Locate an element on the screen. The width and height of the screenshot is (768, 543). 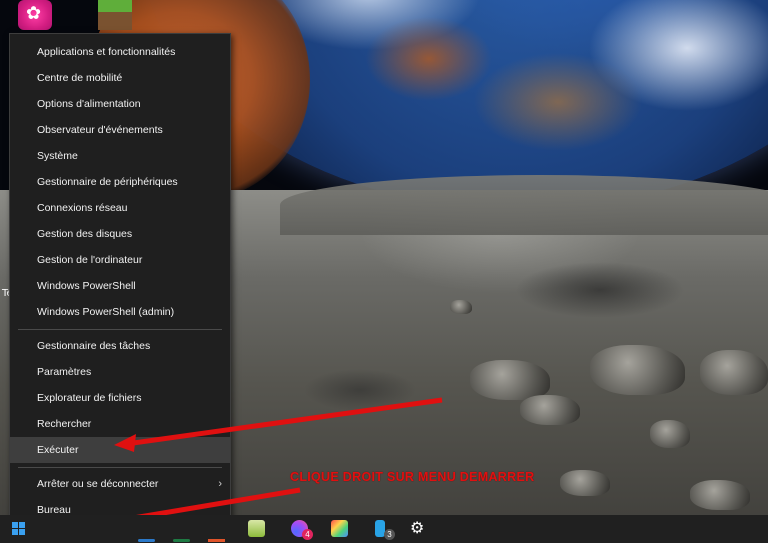
start-button is located at coordinates (18, 529).